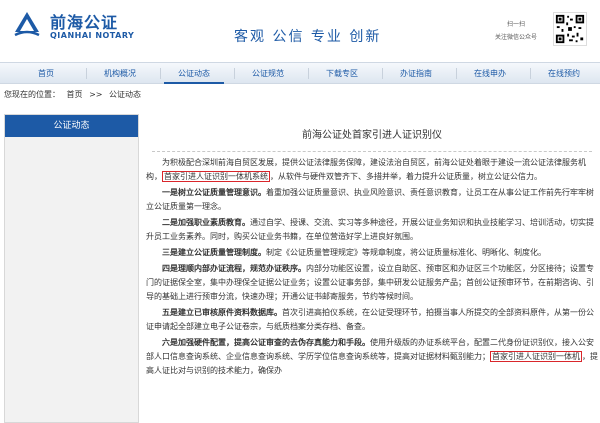 The image size is (600, 423). What do you see at coordinates (71, 126) in the screenshot?
I see `sidebar-title: 公证动态` at bounding box center [71, 126].